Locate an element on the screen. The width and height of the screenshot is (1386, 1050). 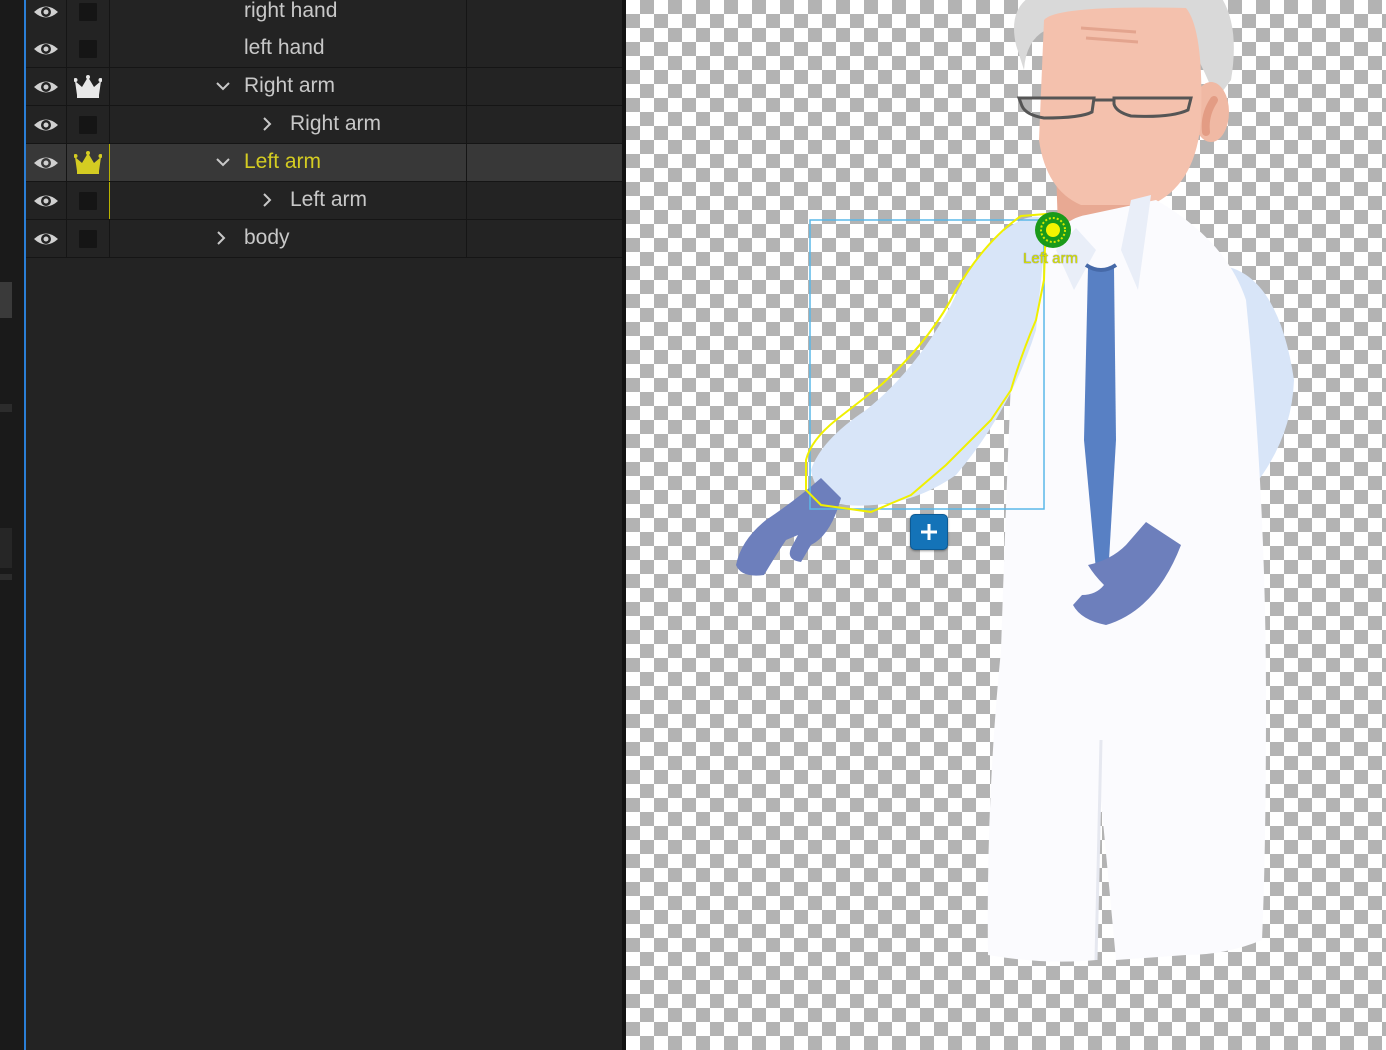
layer-row-right-hand: right hand is located at coordinates (324, 15).